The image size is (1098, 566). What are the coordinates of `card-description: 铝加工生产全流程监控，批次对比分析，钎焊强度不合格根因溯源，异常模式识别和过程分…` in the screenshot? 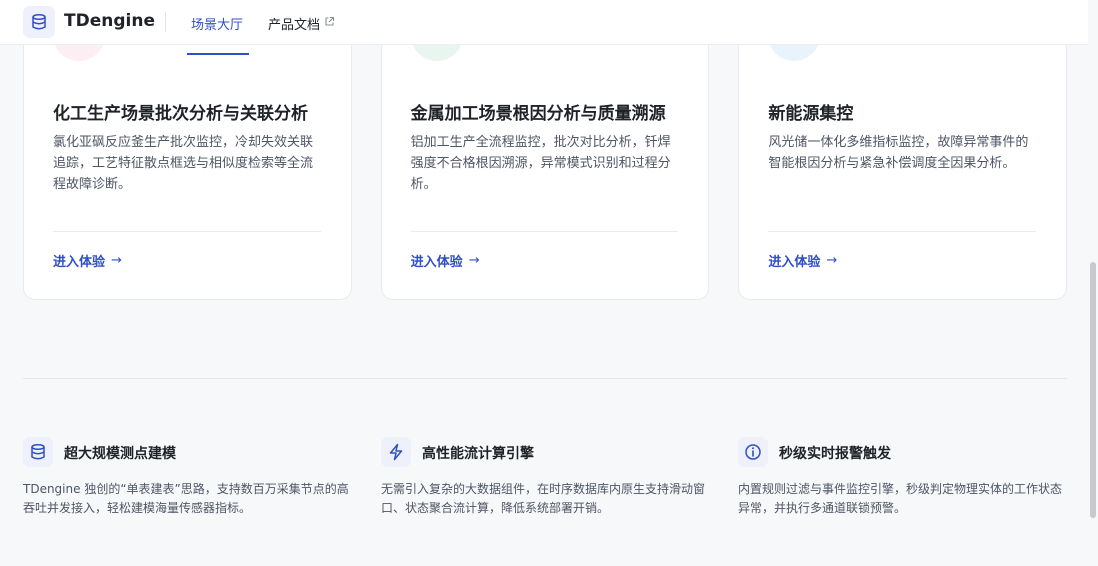 It's located at (540, 163).